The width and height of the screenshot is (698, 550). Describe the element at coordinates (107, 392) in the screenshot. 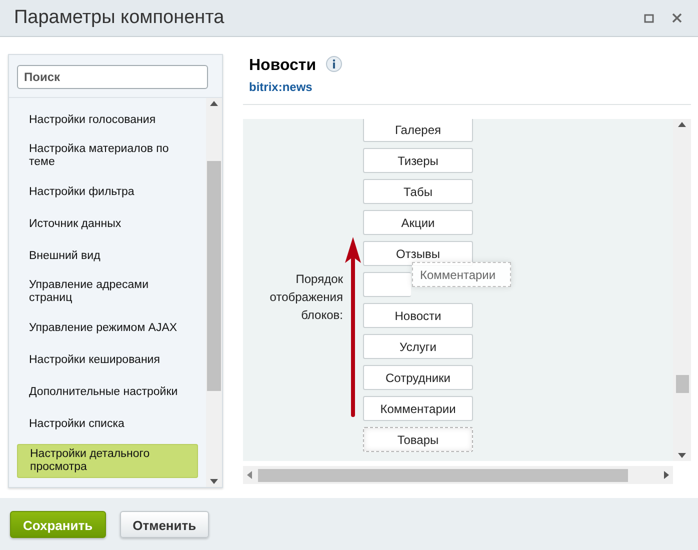

I see `sidebar-item: Дополнительные настройки` at that location.